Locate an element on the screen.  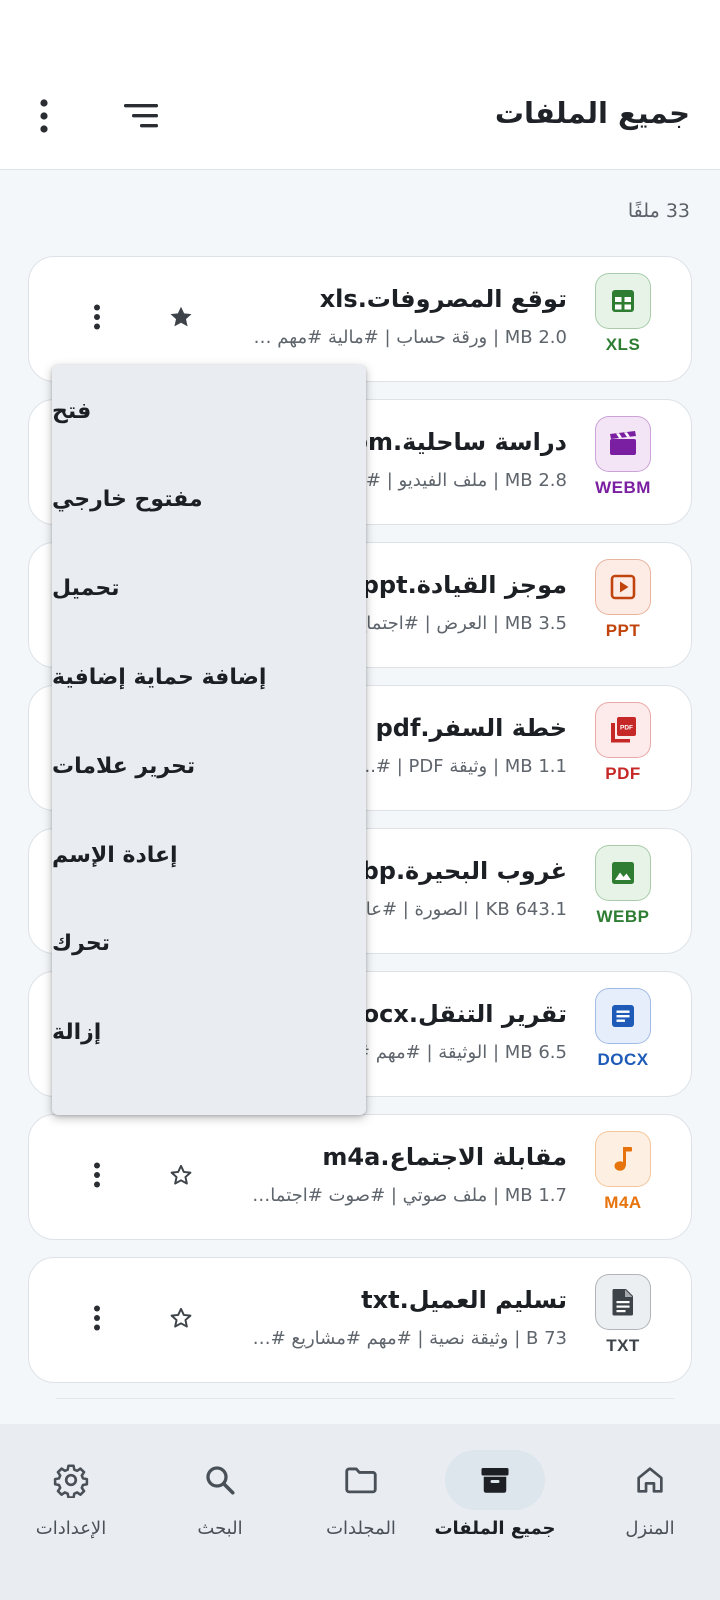
menu-item-label: إعادة الإسم is located at coordinates (115, 855).